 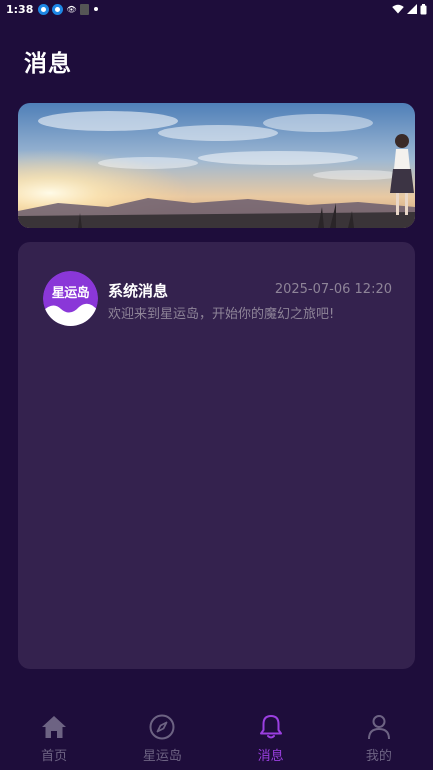 I want to click on nav-item-home: 首页, so click(x=54, y=737).